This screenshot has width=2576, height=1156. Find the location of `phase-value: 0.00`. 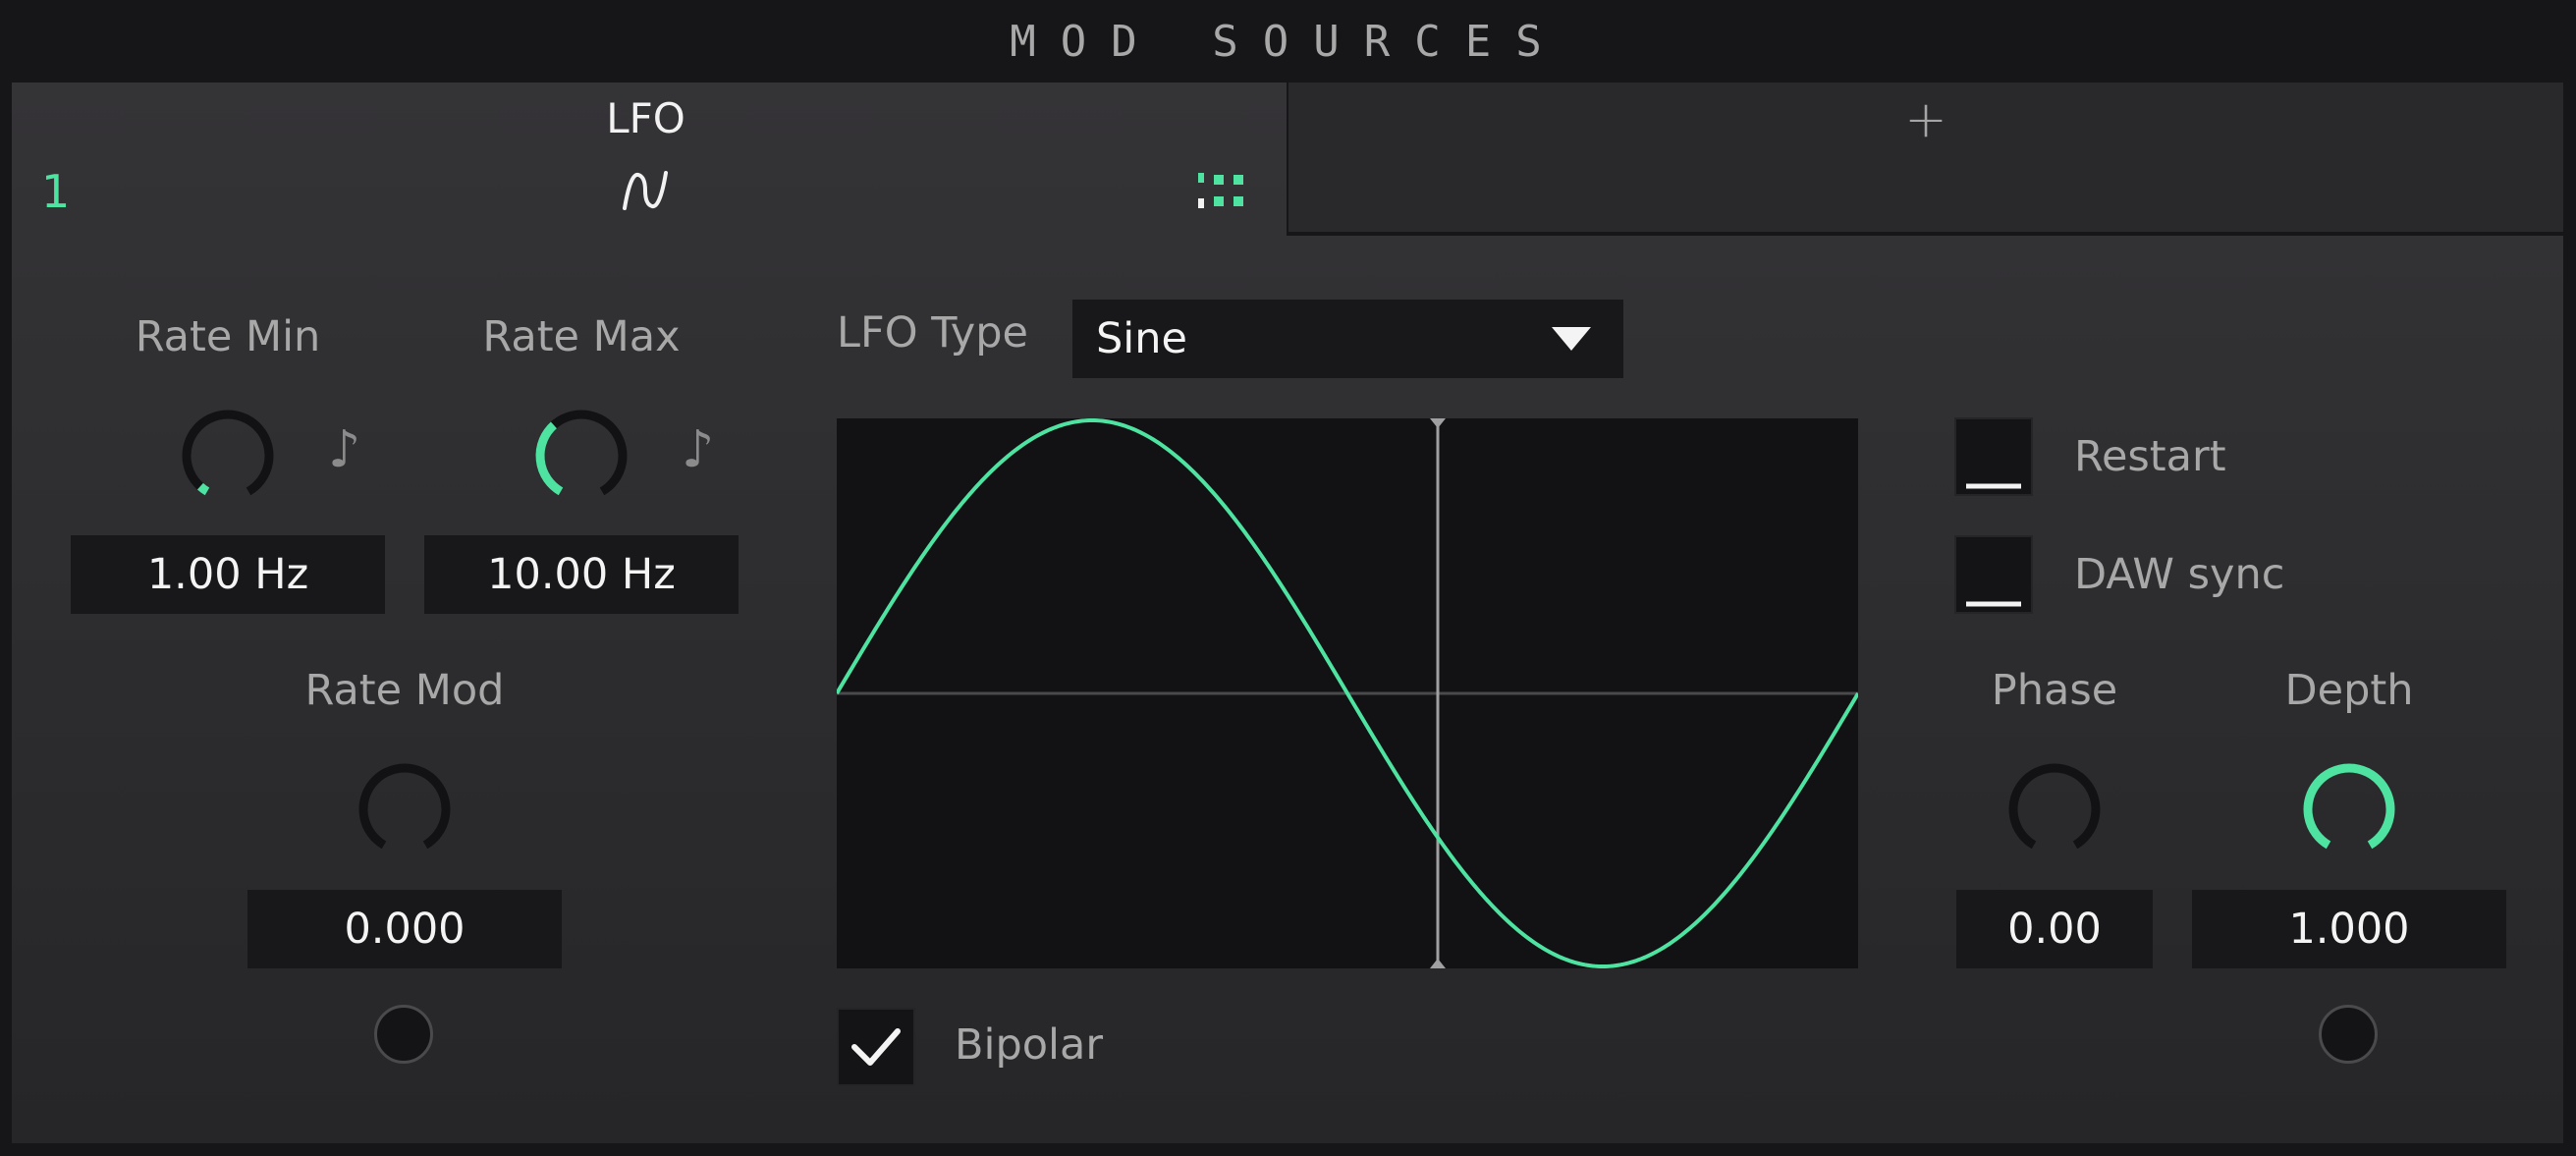

phase-value: 0.00 is located at coordinates (2054, 929).